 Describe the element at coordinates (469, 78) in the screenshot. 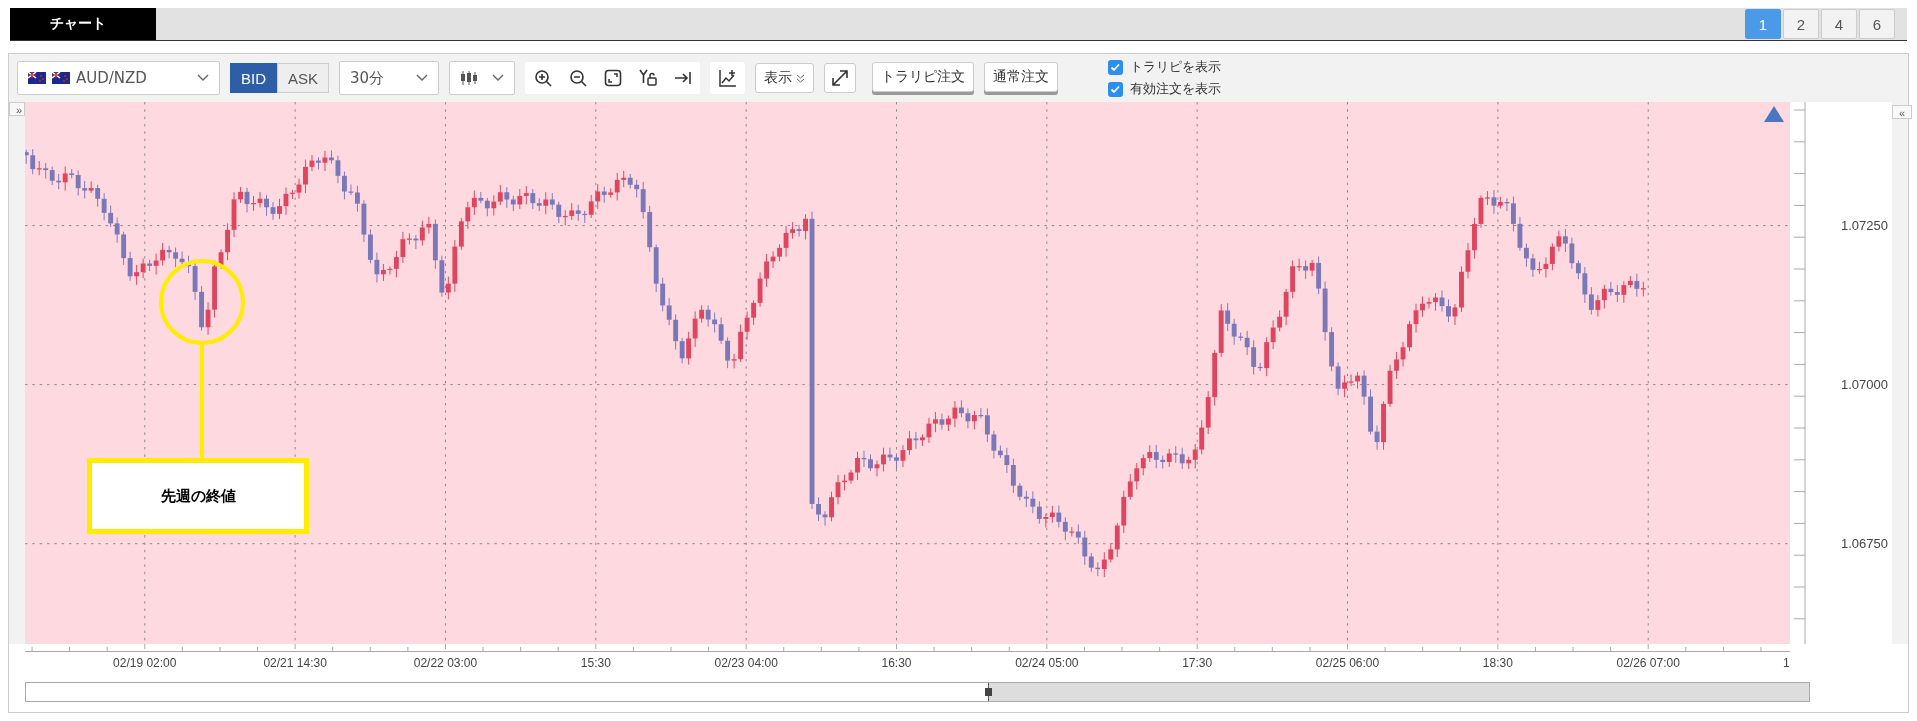

I see `candlestick-icon` at that location.